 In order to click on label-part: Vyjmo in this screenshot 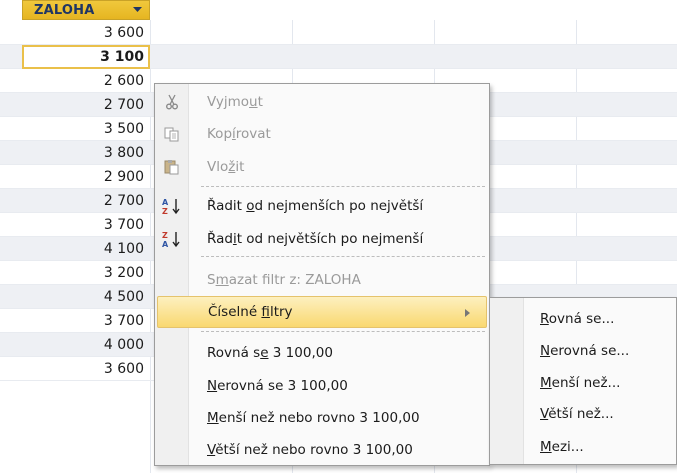, I will do `click(228, 102)`.